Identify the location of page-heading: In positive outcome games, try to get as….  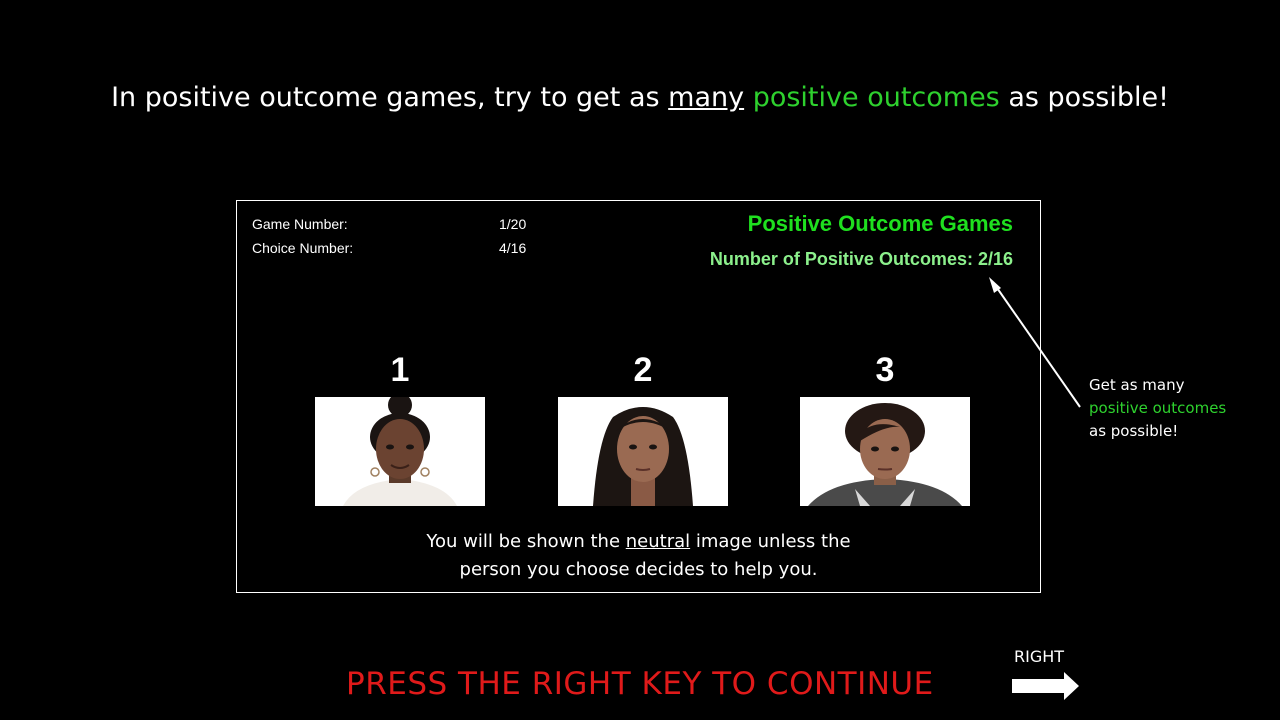
(640, 97).